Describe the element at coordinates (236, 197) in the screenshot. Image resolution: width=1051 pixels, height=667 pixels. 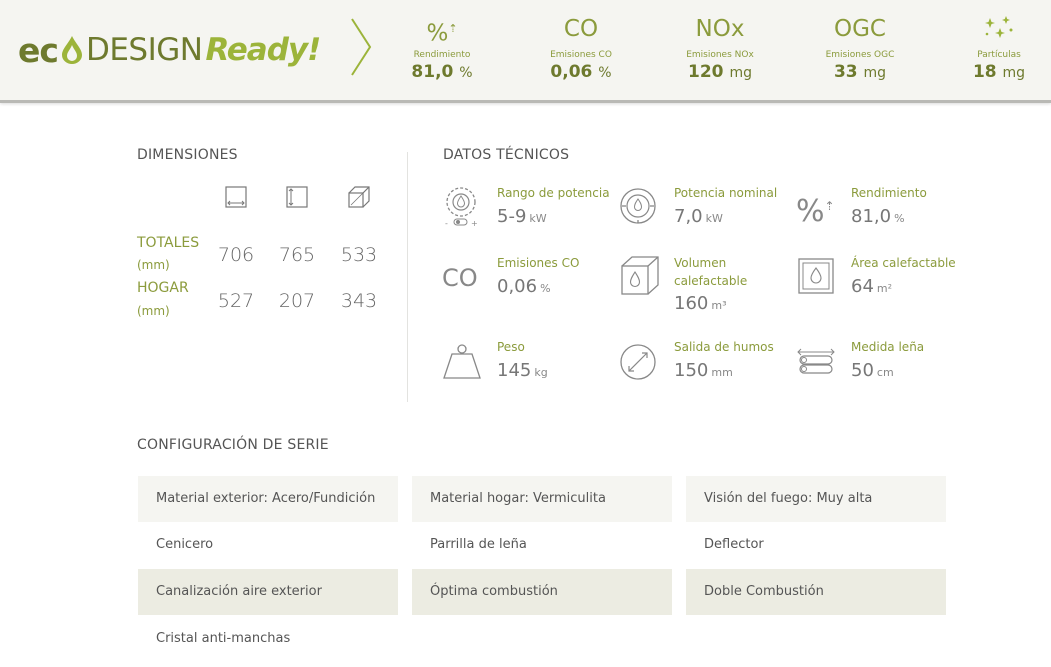
I see `width-icon` at that location.